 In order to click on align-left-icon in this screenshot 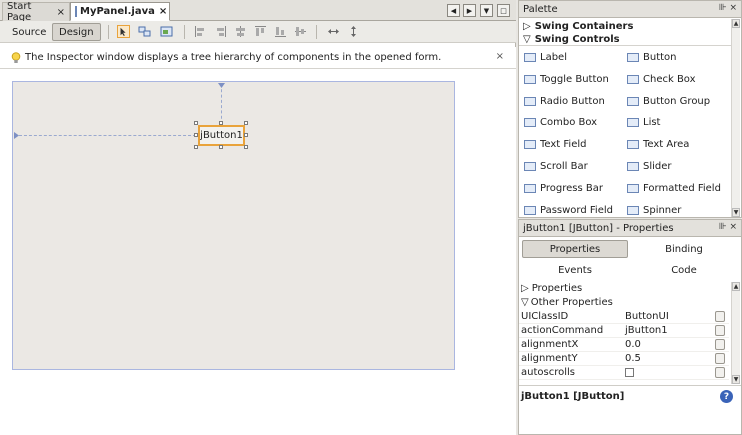, I will do `click(200, 31)`.